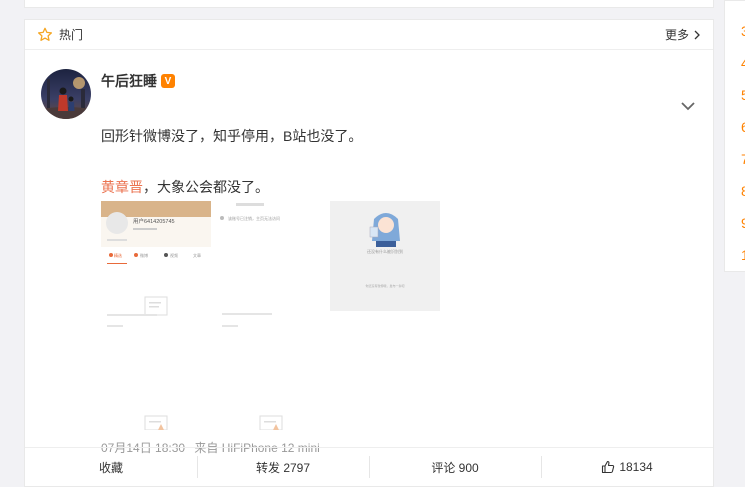  What do you see at coordinates (743, 223) in the screenshot?
I see `rank-number: 9` at bounding box center [743, 223].